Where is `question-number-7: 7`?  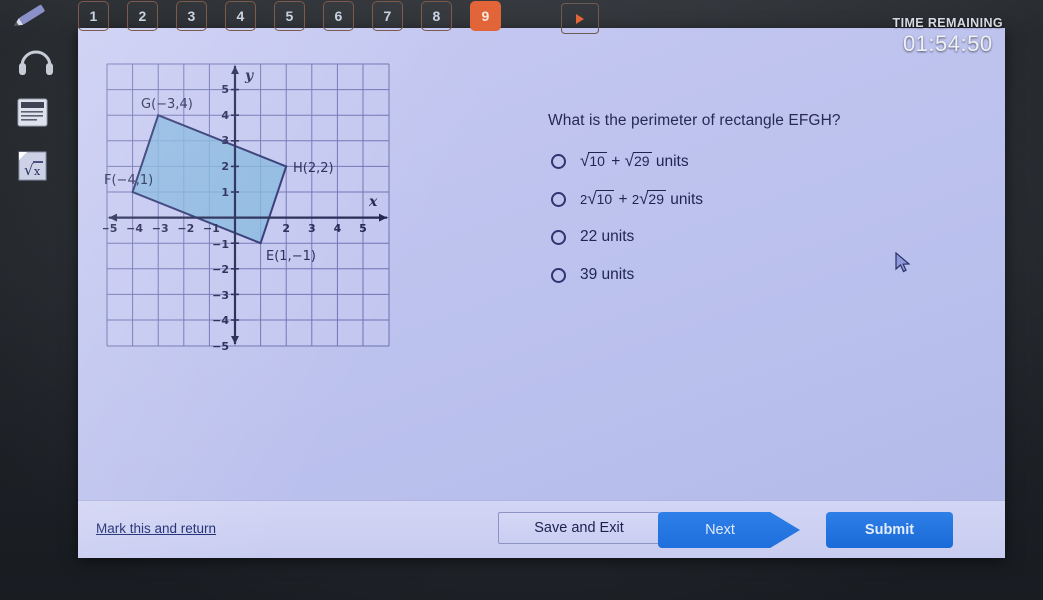
question-number-7: 7 is located at coordinates (387, 16).